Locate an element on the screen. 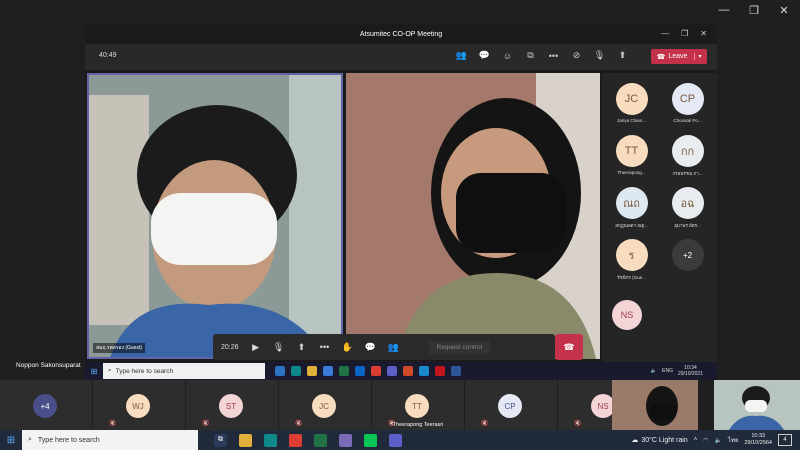 The image size is (800, 450). phone-icon: ☎ is located at coordinates (661, 57).